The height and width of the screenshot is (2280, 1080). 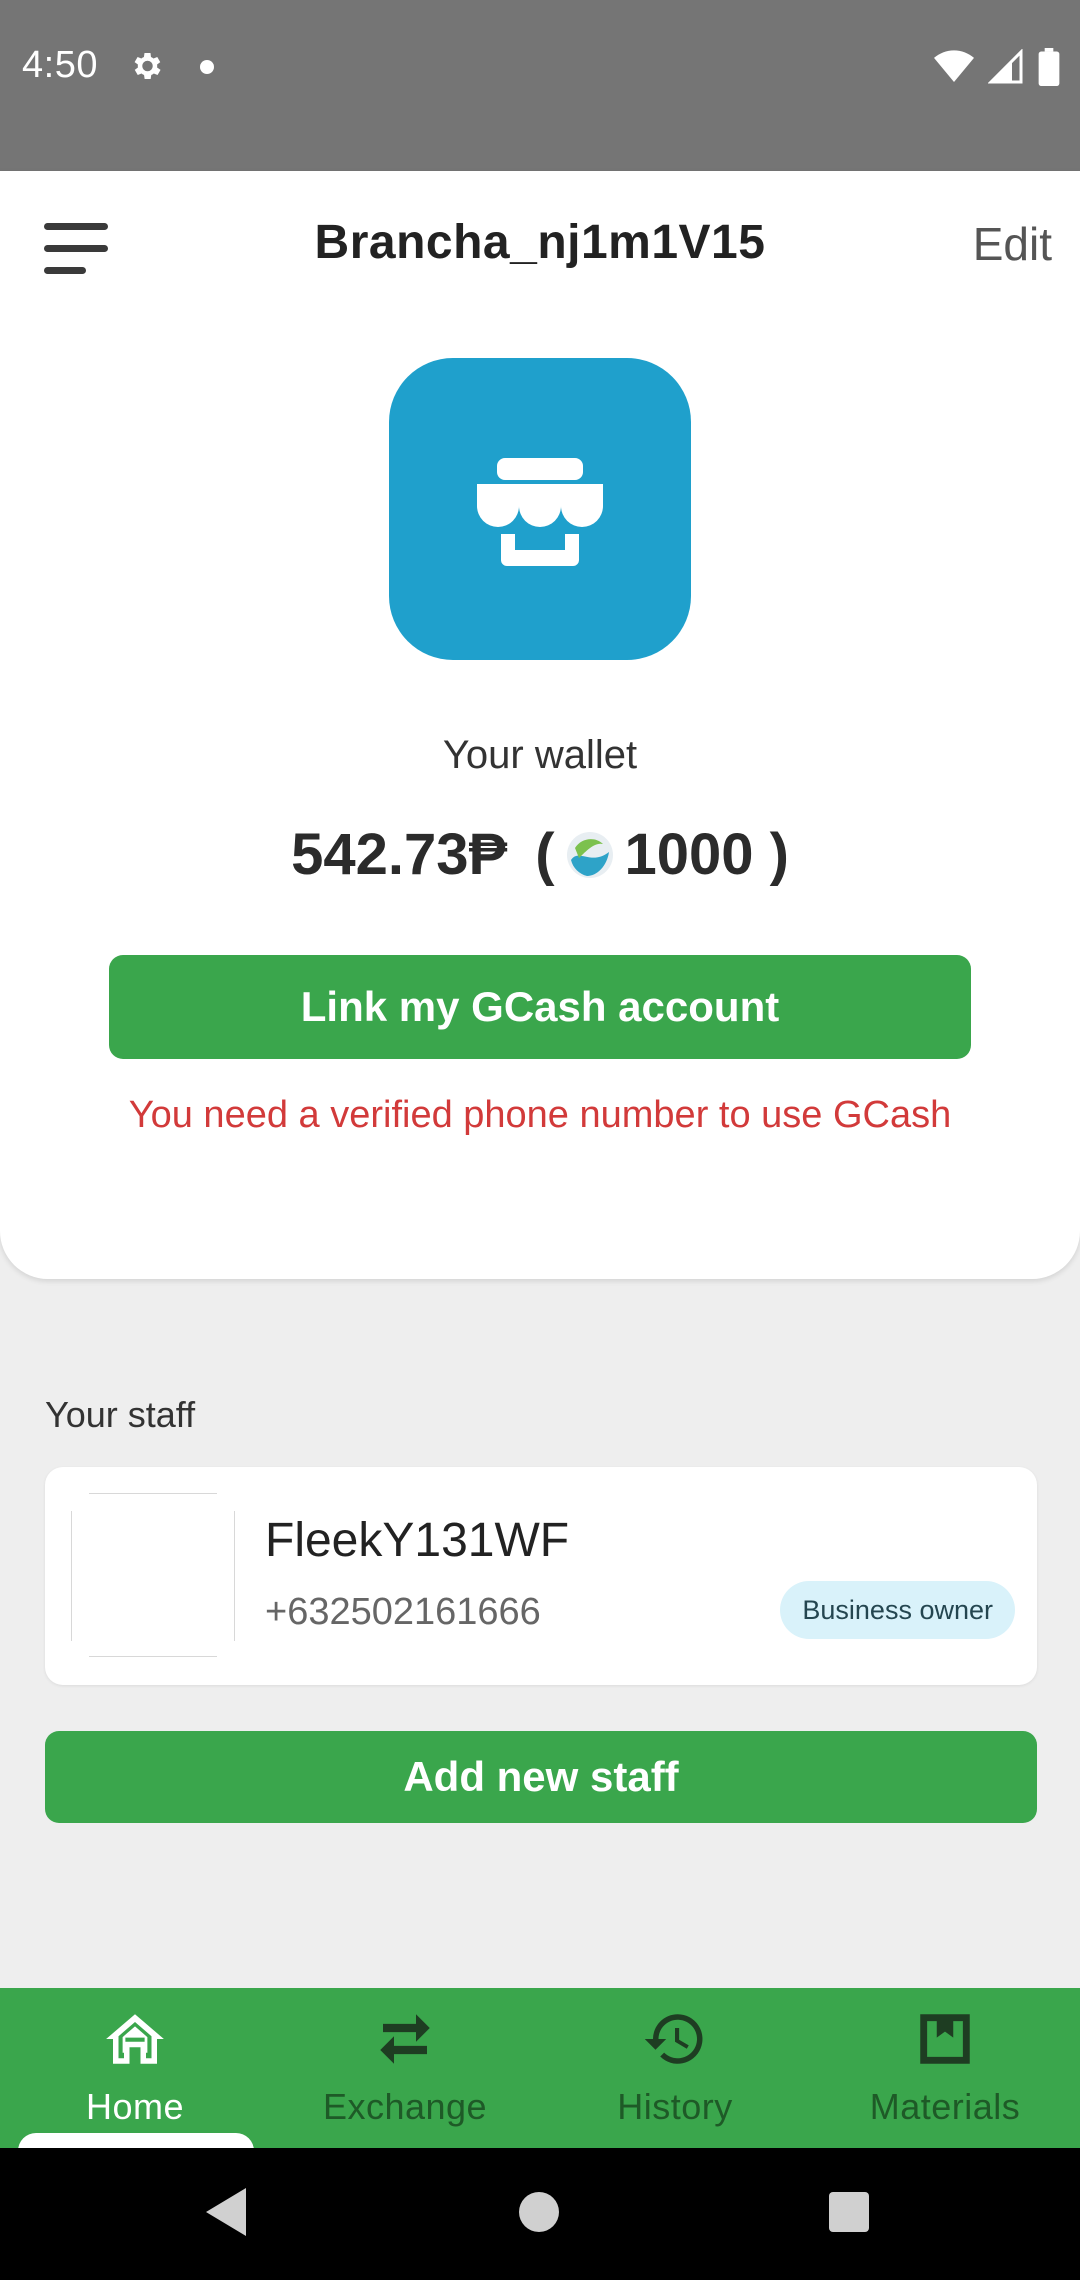 What do you see at coordinates (945, 2068) in the screenshot?
I see `nav-materials: Materials` at bounding box center [945, 2068].